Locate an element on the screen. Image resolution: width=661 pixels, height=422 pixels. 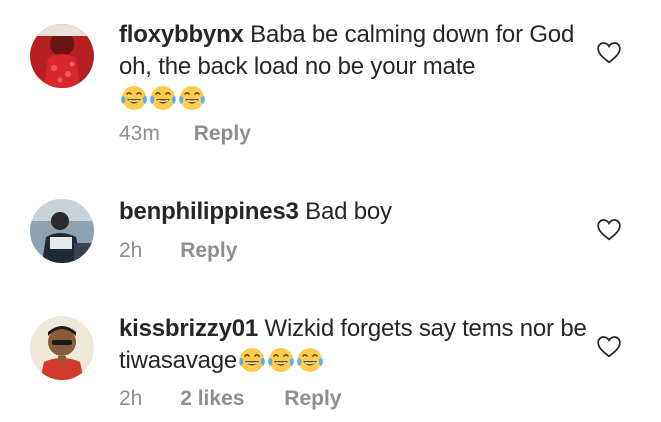
comment-username: kissbrizzy01 is located at coordinates (188, 328).